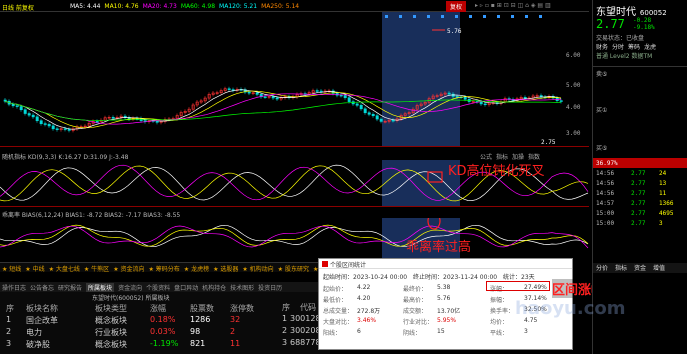  Describe the element at coordinates (9, 343) in the screenshot. I see `table-cell: 3` at that location.